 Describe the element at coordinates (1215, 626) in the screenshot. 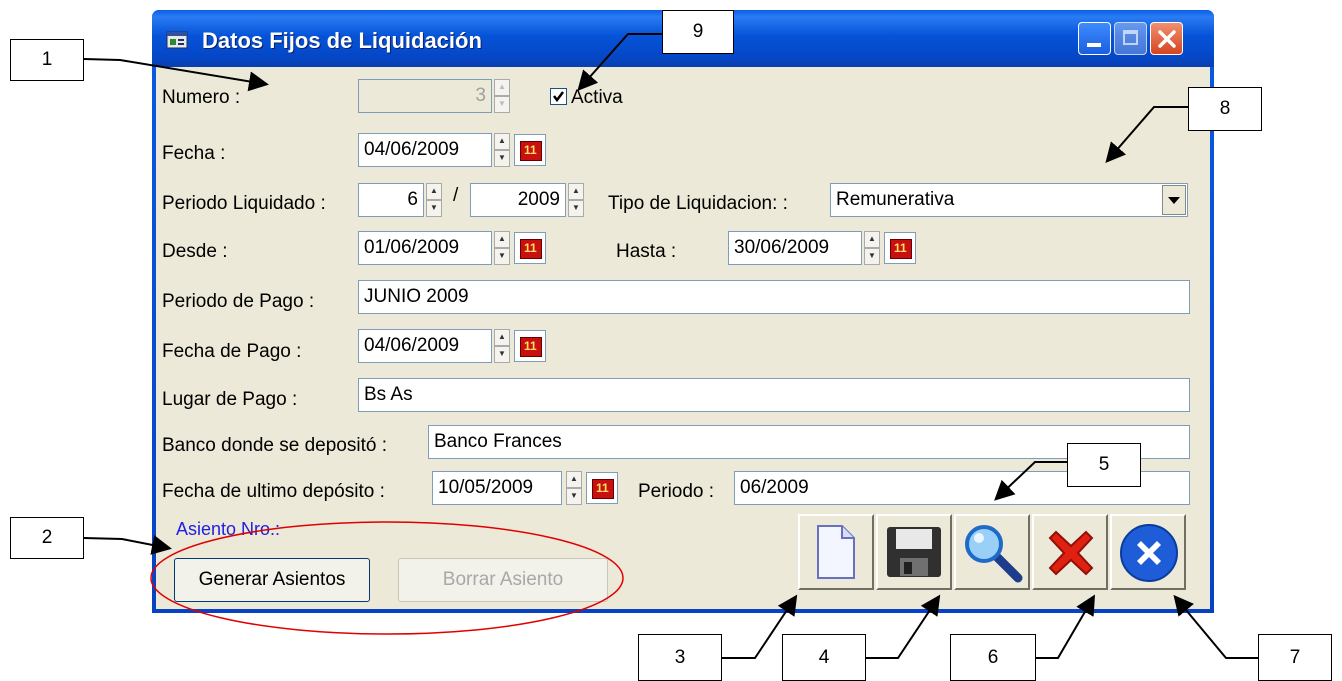

I see `callout-7-arrow` at that location.